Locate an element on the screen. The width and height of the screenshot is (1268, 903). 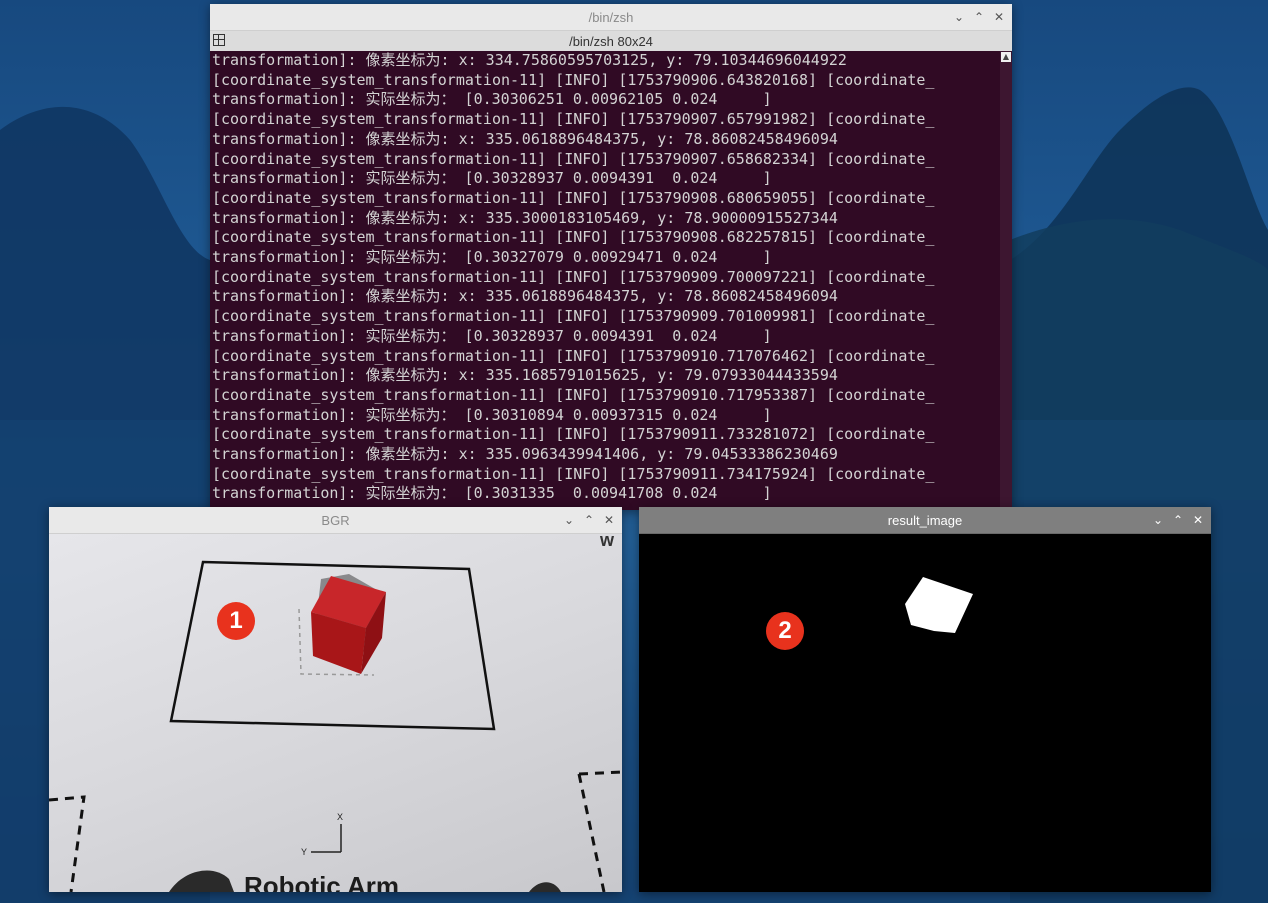
mask-scene is located at coordinates (939, 605).